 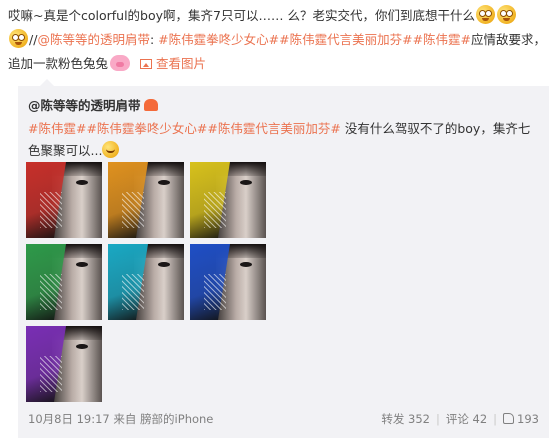 I want to click on comment-button: 评论 42, so click(x=466, y=419).